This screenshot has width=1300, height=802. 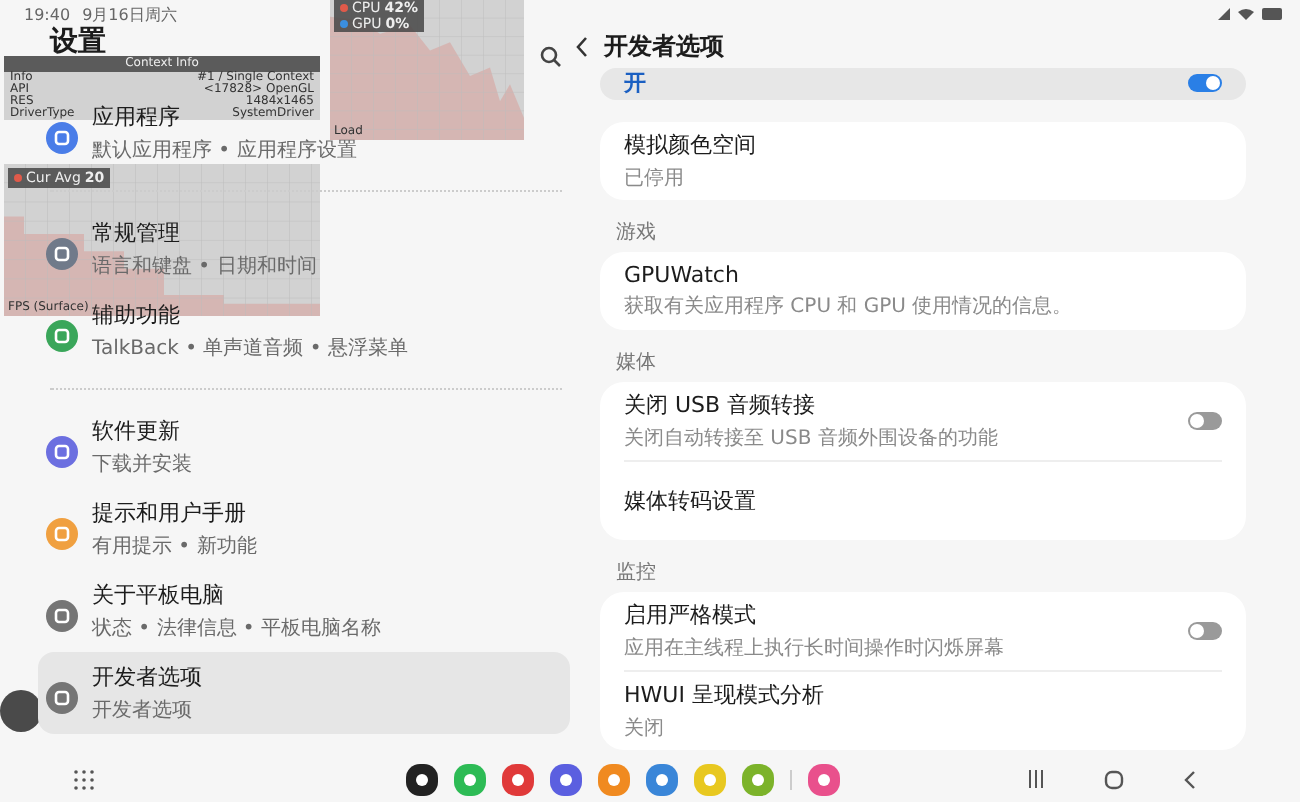 What do you see at coordinates (690, 145) in the screenshot?
I see `option-title: 模拟颜色空间` at bounding box center [690, 145].